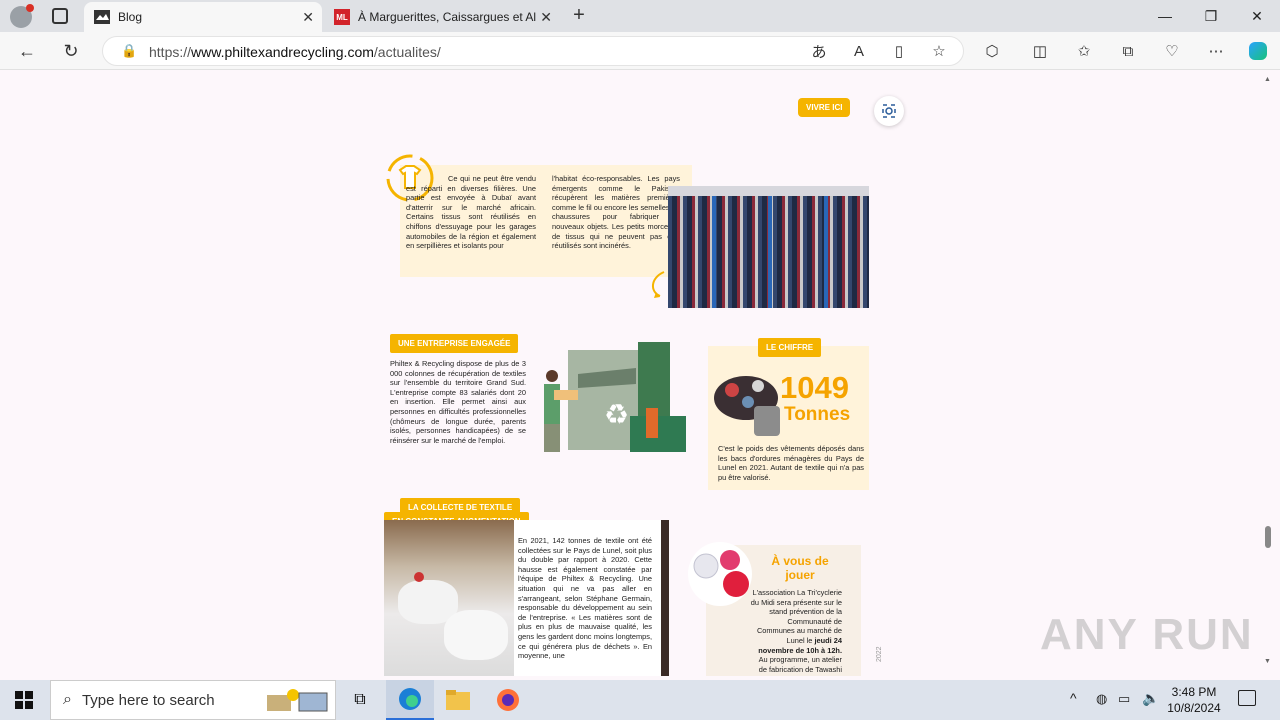  Describe the element at coordinates (1073, 698) in the screenshot. I see `show-hidden-icons-chevron: ^` at that location.